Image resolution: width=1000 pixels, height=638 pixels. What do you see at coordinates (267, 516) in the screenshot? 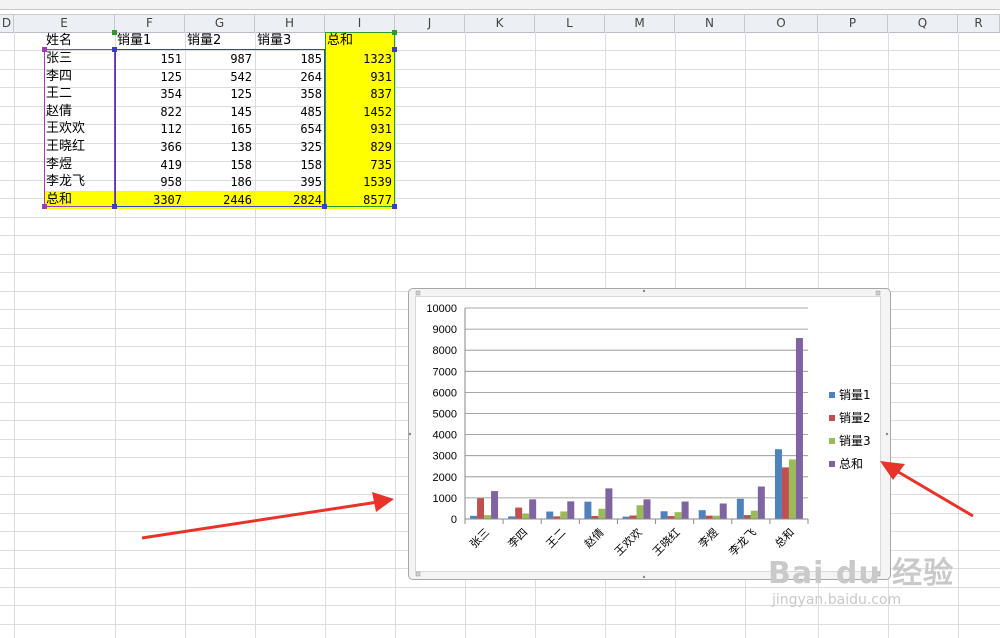
I see `red-arrow-left` at bounding box center [267, 516].